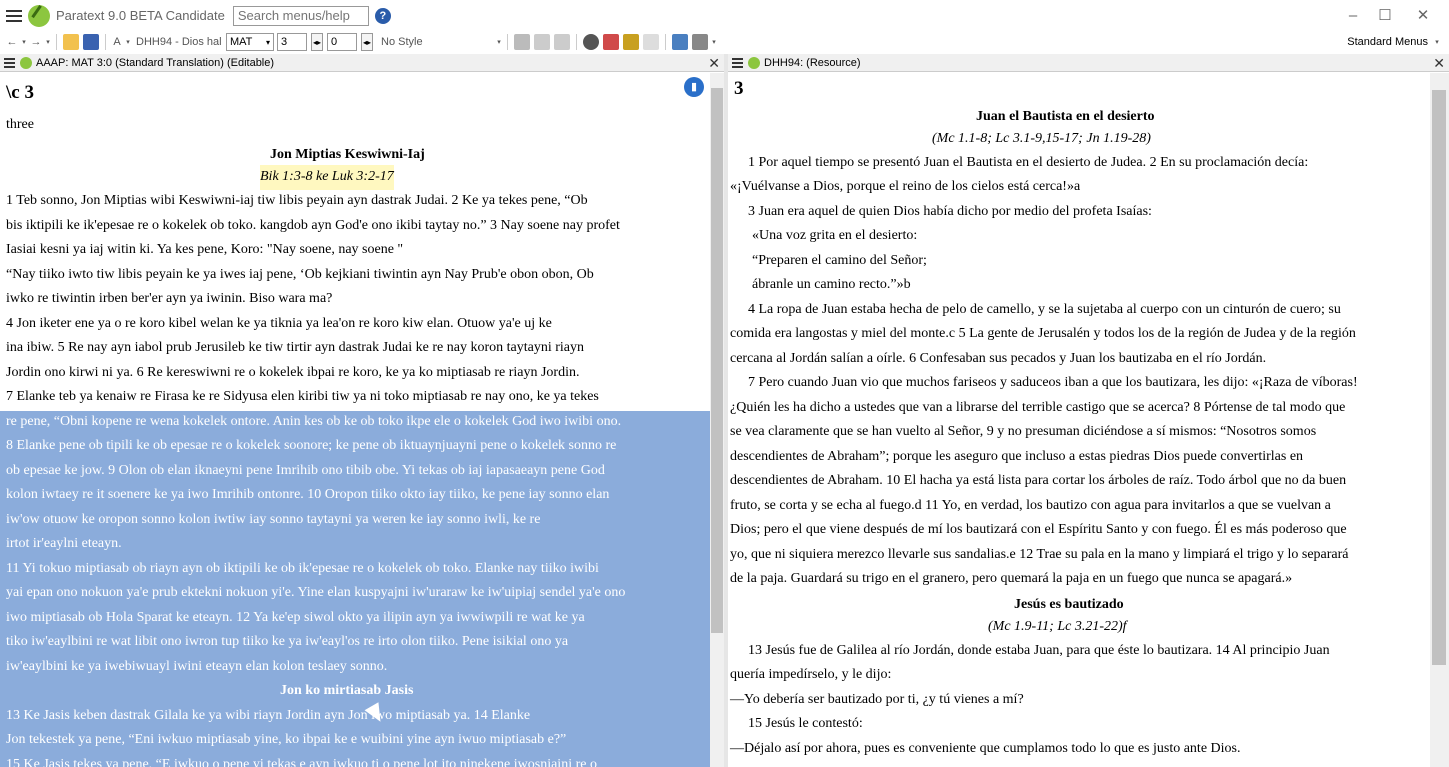 This screenshot has height=767, width=1449. I want to click on cut-icon, so click(522, 42).